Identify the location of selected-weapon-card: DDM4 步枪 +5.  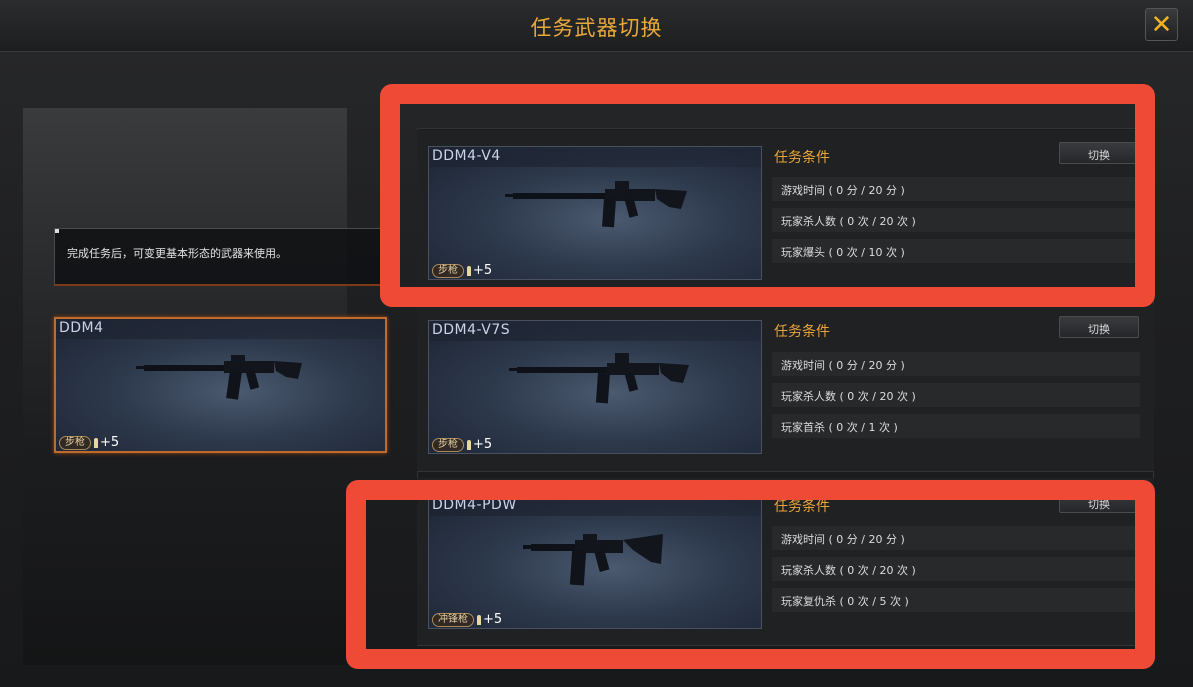
(220, 385).